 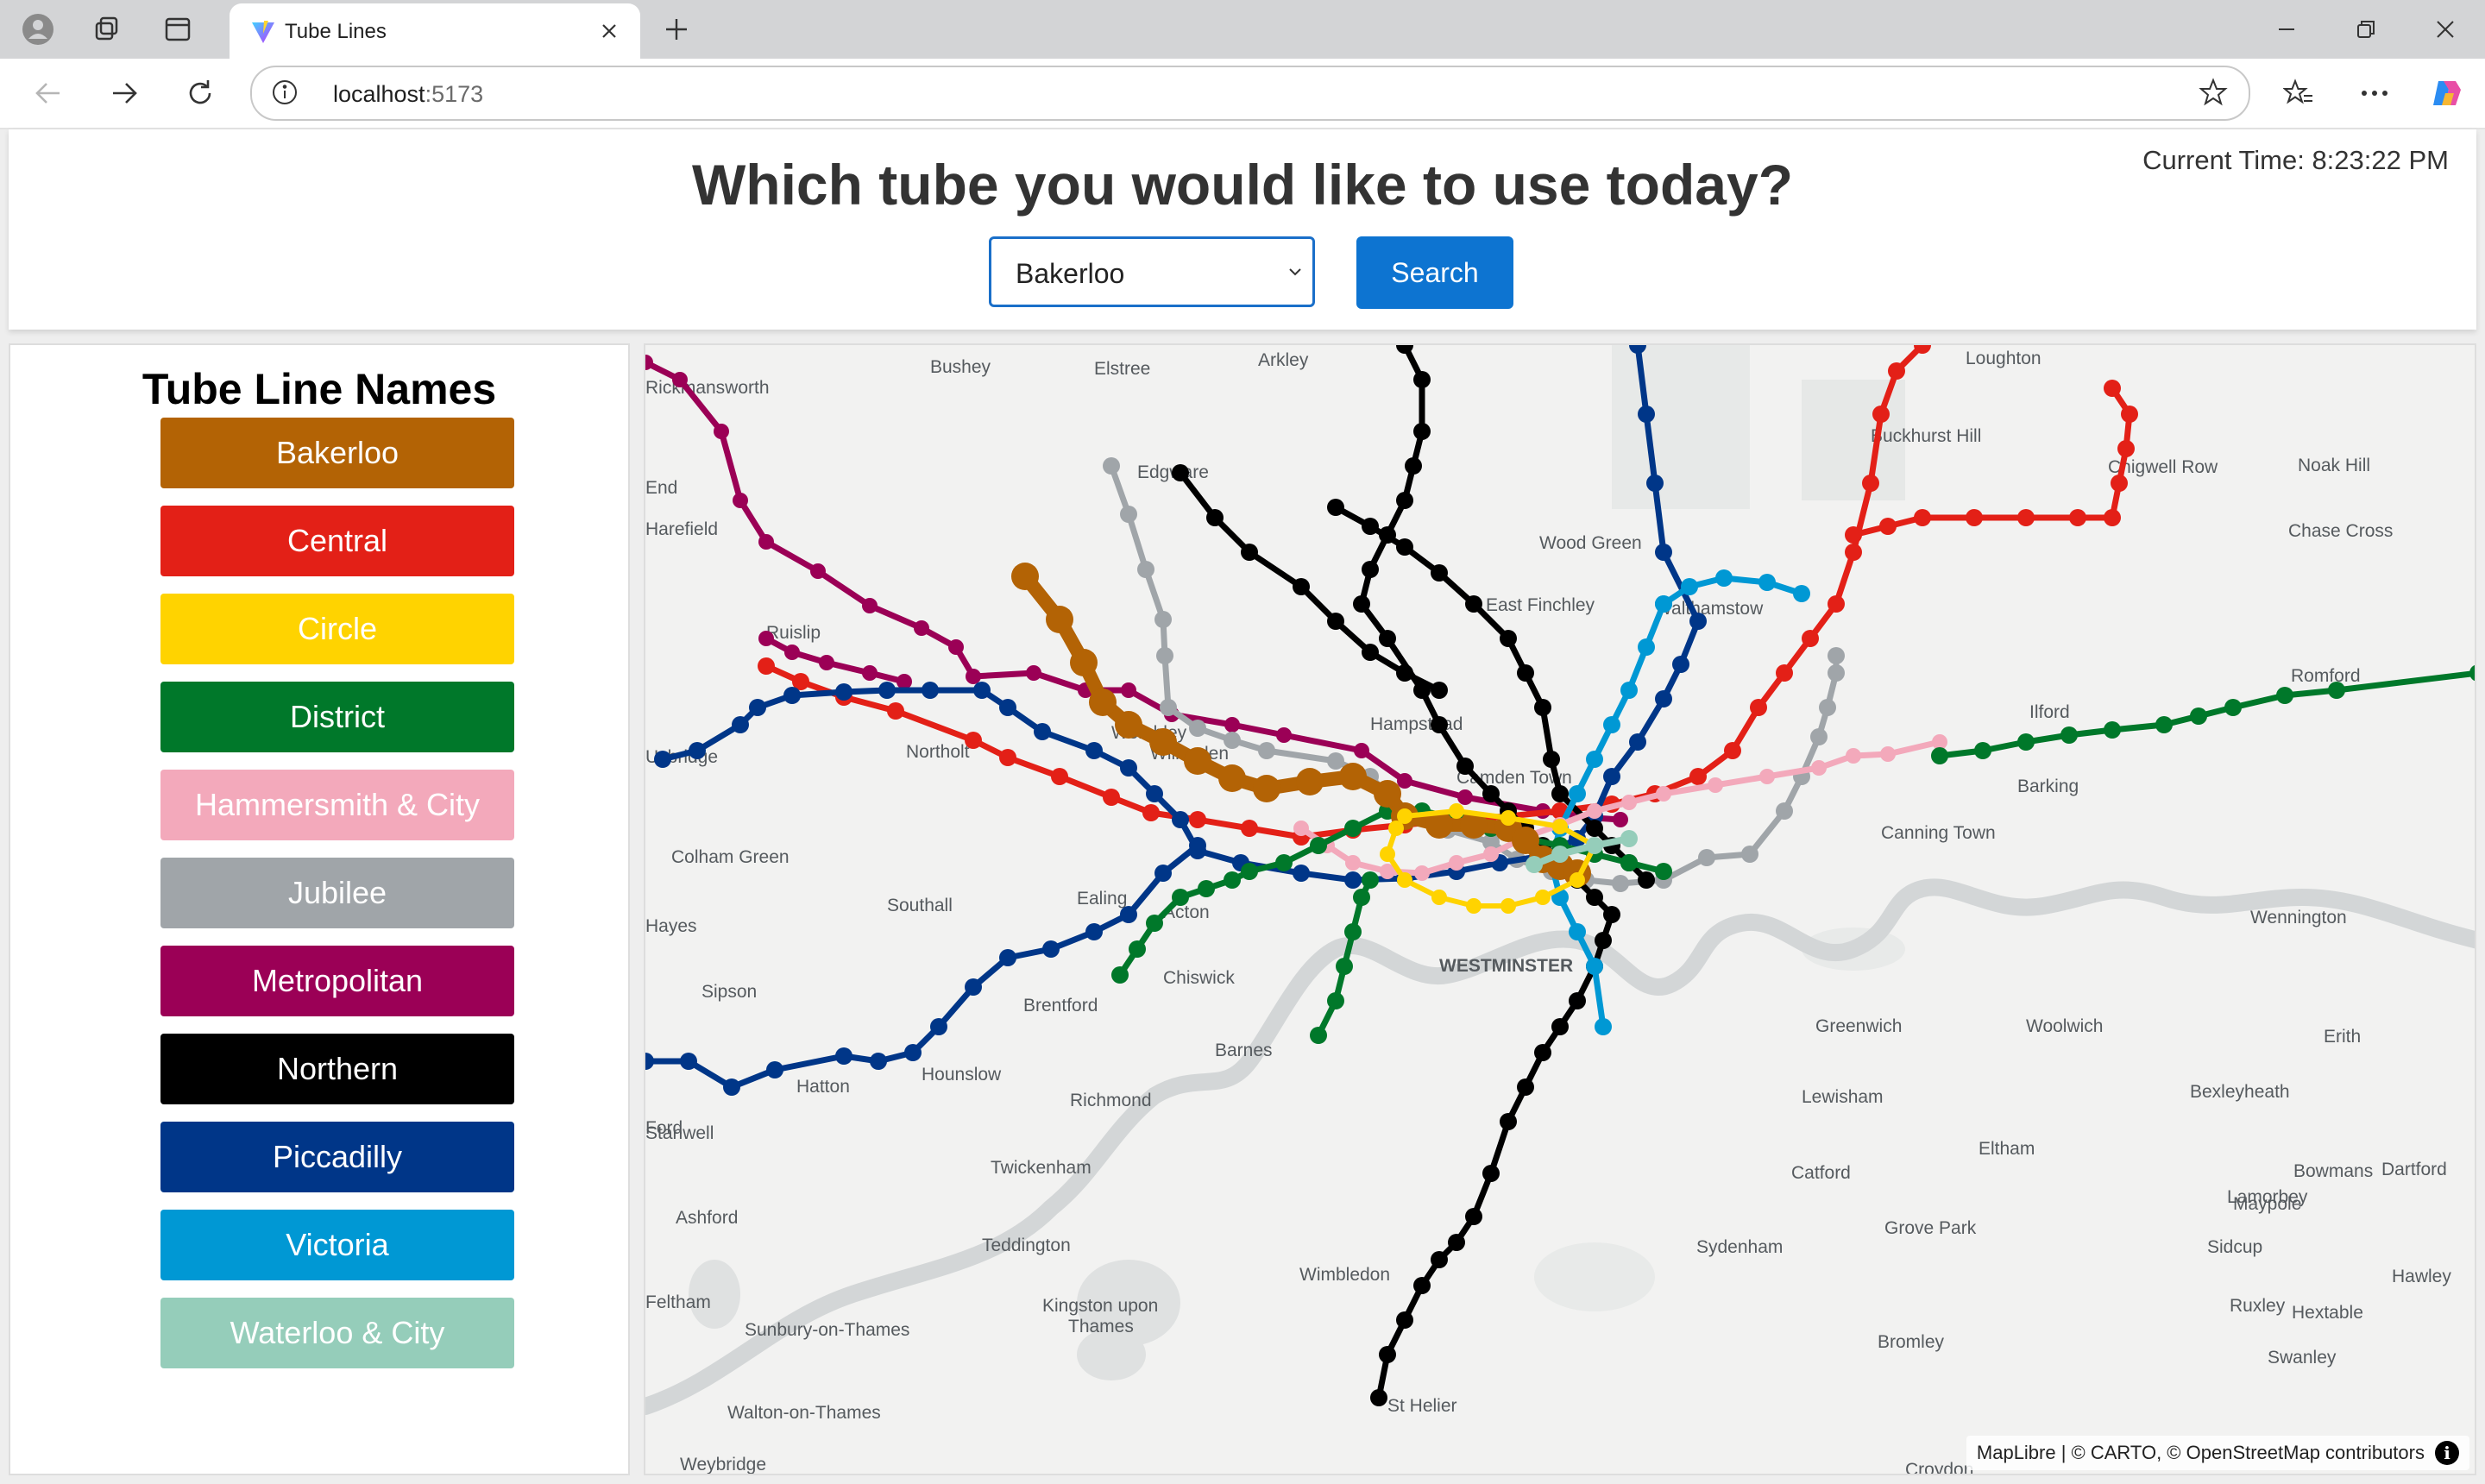 What do you see at coordinates (124, 93) in the screenshot?
I see `forward-icon` at bounding box center [124, 93].